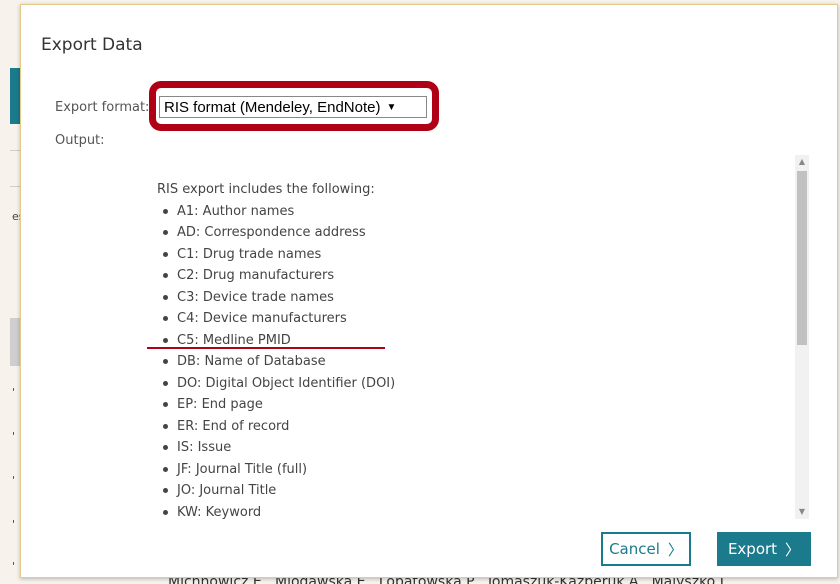  I want to click on list-item: C3: Device trade names, so click(276, 298).